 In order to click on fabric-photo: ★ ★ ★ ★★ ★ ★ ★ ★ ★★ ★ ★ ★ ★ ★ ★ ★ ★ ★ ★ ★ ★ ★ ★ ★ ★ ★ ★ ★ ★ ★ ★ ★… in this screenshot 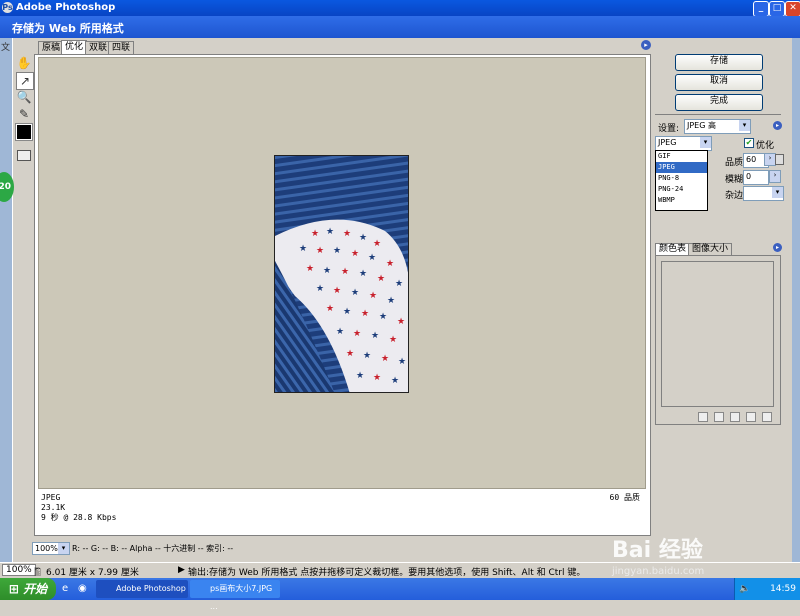, I will do `click(341, 274)`.